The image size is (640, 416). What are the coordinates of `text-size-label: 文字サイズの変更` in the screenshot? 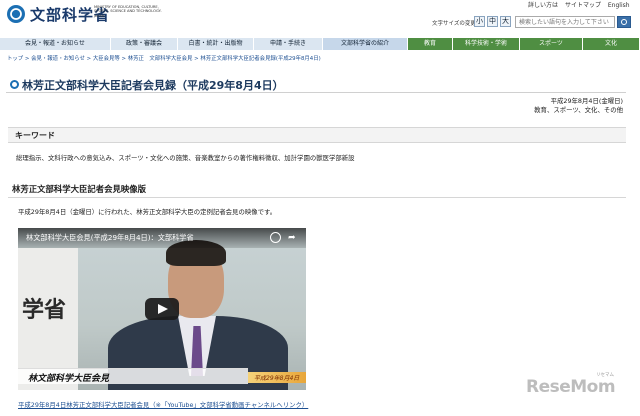 It's located at (454, 24).